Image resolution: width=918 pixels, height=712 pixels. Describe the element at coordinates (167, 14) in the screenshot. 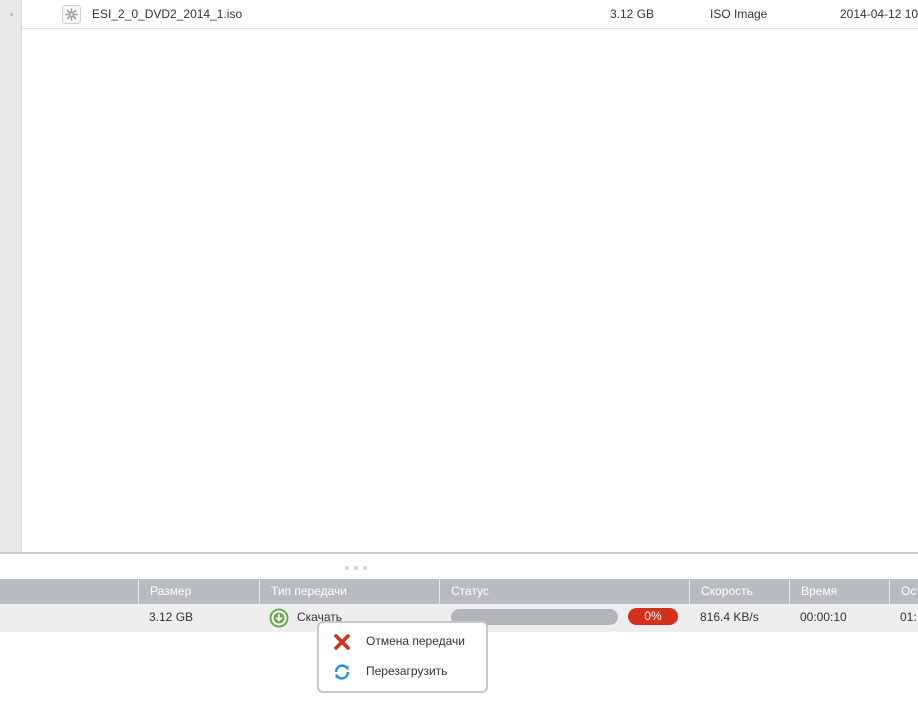

I see `file-name: ESI_2_0_DVD2_2014_1.iso` at that location.